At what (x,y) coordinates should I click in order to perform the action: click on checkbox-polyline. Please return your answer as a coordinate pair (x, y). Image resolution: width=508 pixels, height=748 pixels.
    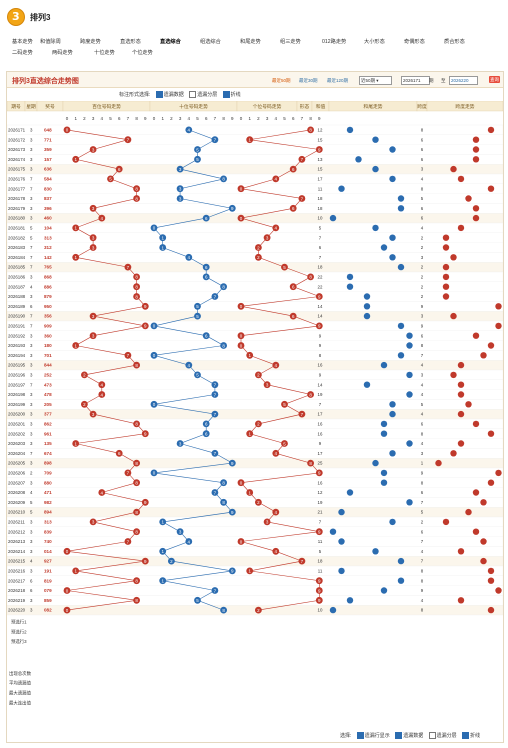
    Looking at the image, I should click on (226, 95).